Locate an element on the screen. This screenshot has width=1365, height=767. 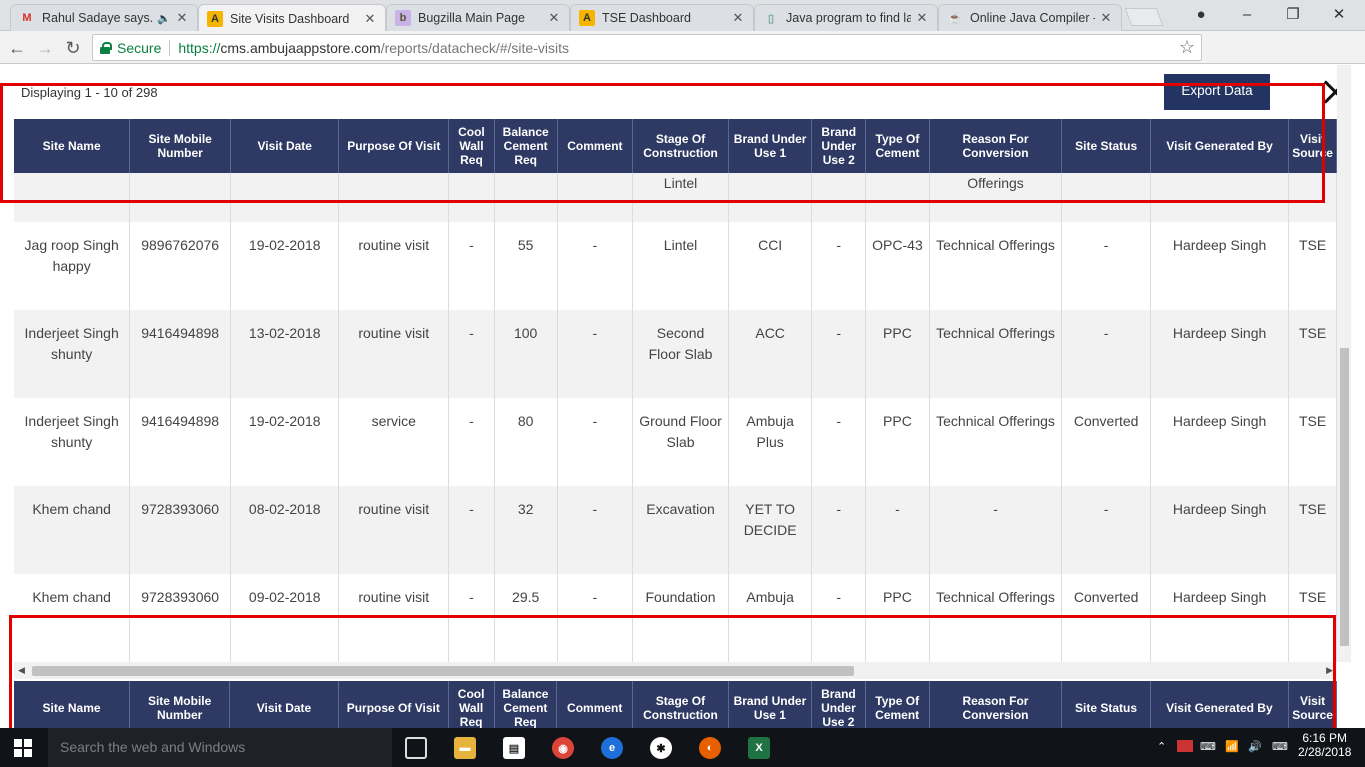
minimize-button: – is located at coordinates (1247, 14).